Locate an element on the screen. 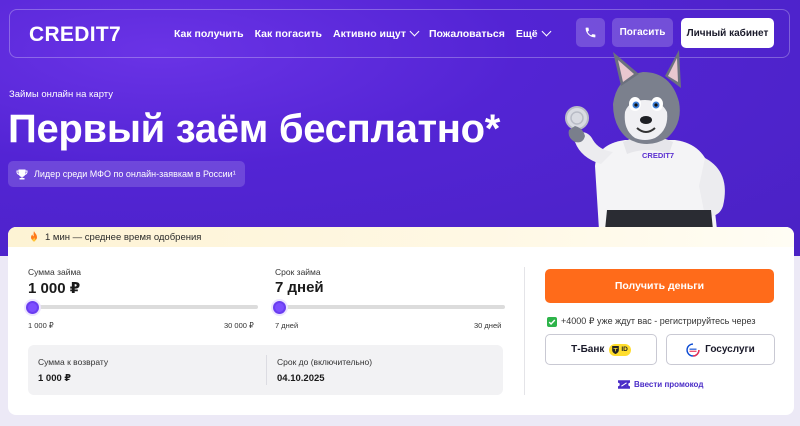 This screenshot has width=800, height=426. checkmark-icon is located at coordinates (552, 321).